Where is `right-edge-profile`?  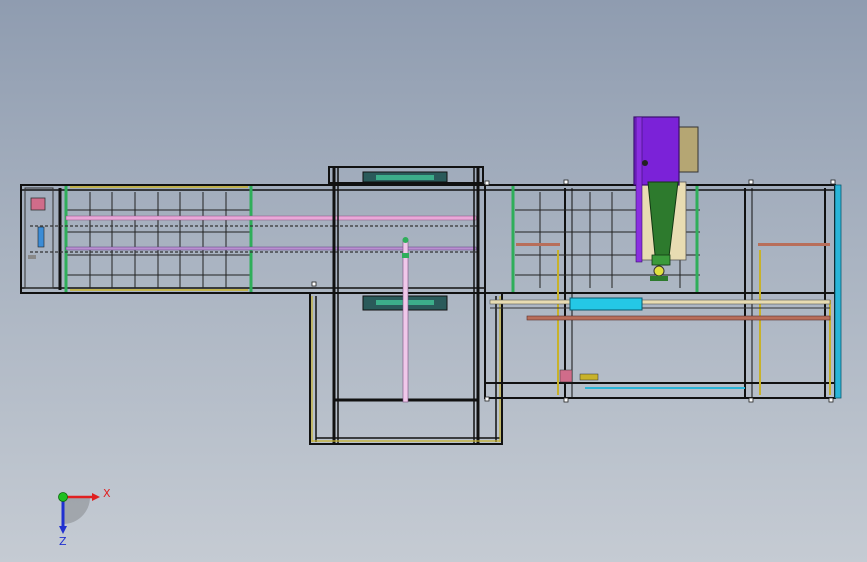
right-edge-profile is located at coordinates (838, 291).